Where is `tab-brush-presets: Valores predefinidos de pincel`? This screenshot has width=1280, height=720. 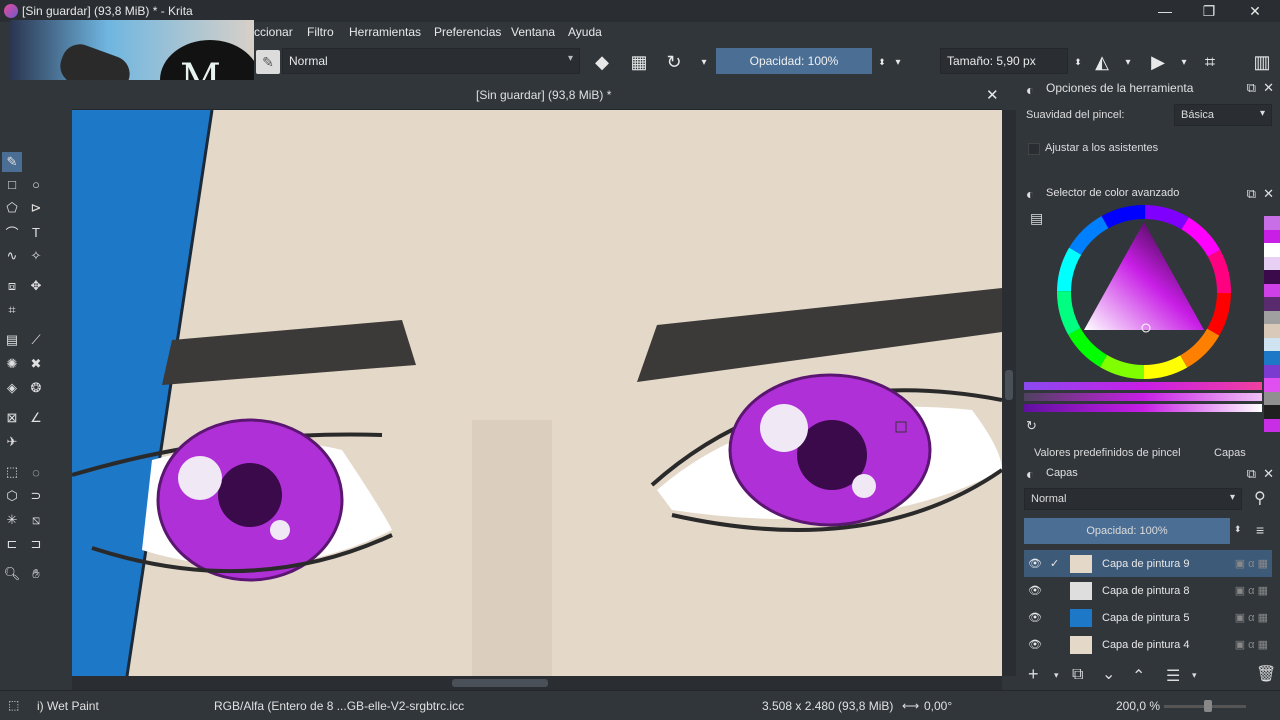
tab-brush-presets: Valores predefinidos de pincel is located at coordinates (1107, 453).